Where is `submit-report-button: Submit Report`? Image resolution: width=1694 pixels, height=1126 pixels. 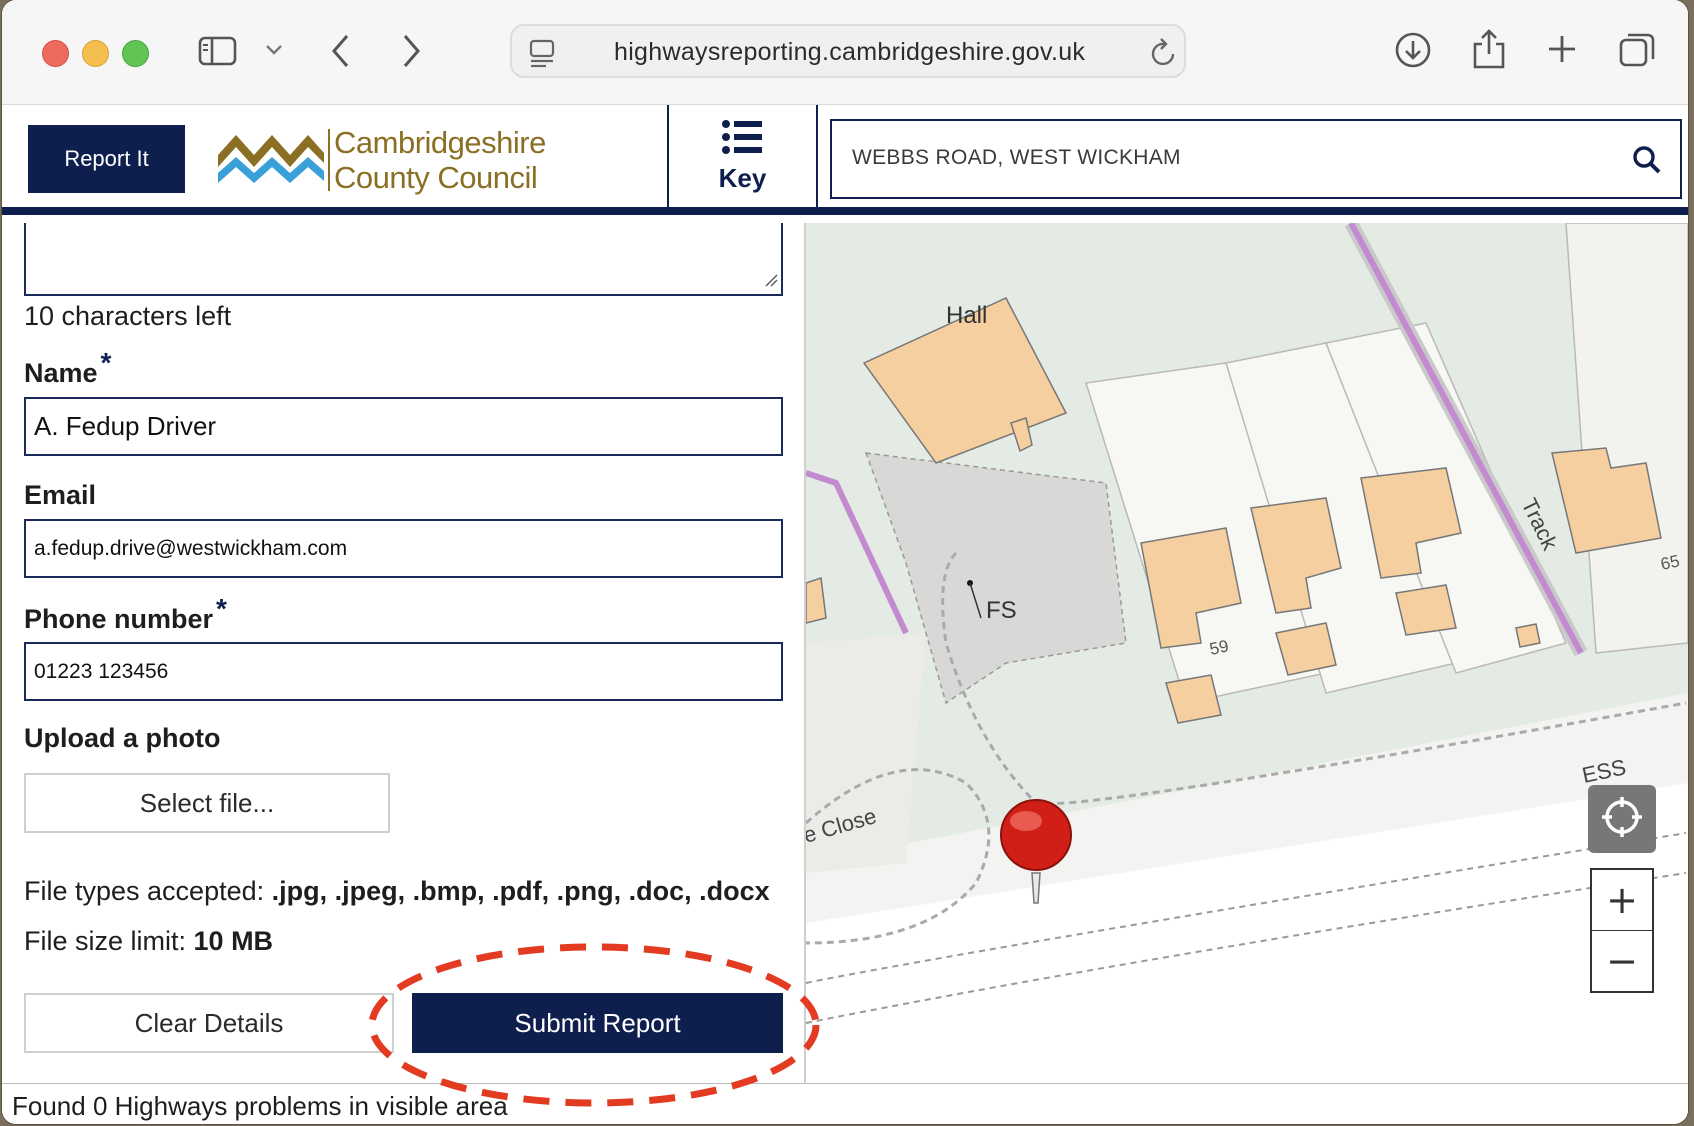 submit-report-button: Submit Report is located at coordinates (597, 1023).